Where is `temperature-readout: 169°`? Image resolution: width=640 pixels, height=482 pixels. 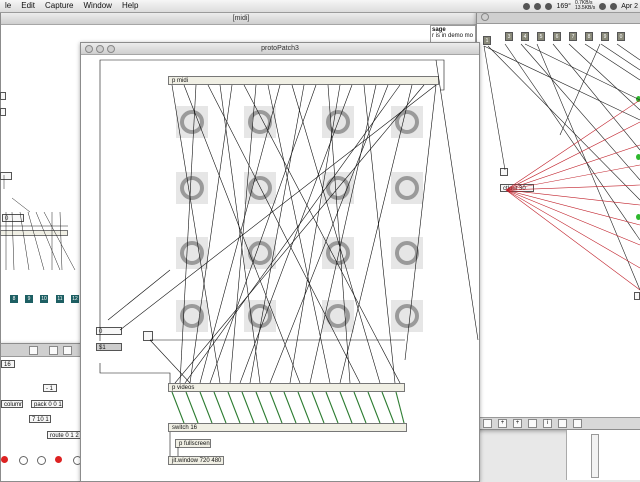
temperature-readout: 169° is located at coordinates (563, 6).